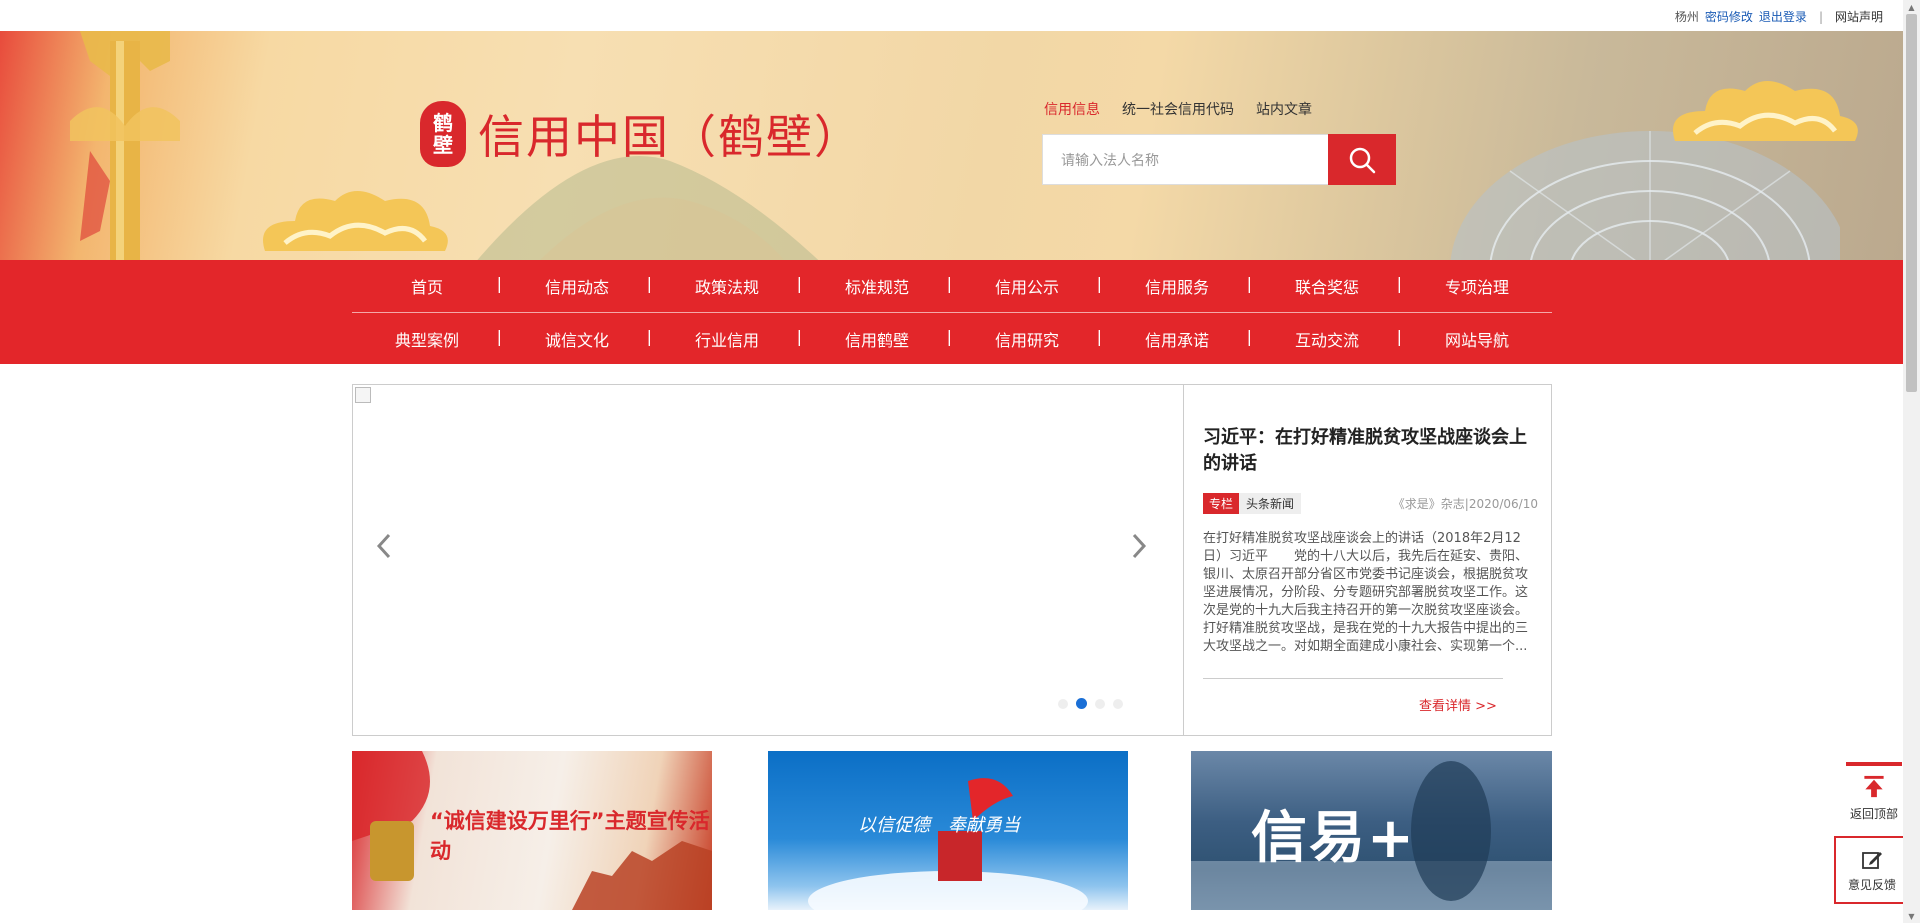 The height and width of the screenshot is (923, 1920). I want to click on banner-1-text: “诚信建设万里行”主题宣传活动, so click(570, 836).